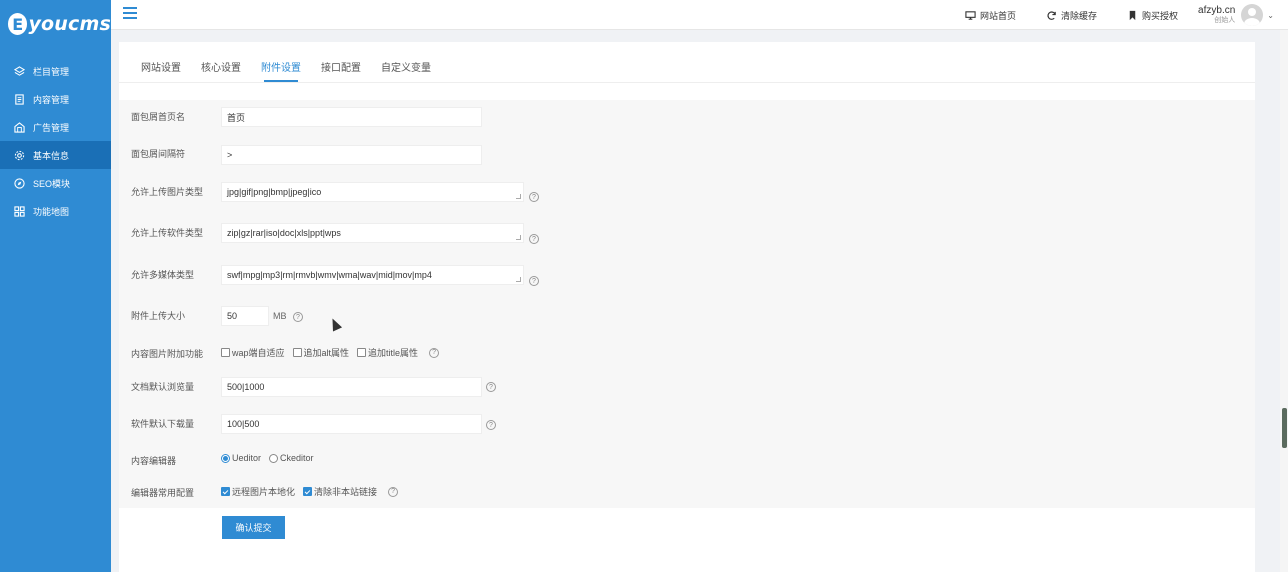  Describe the element at coordinates (326, 353) in the screenshot. I see `option-label: 追加alt属性` at that location.